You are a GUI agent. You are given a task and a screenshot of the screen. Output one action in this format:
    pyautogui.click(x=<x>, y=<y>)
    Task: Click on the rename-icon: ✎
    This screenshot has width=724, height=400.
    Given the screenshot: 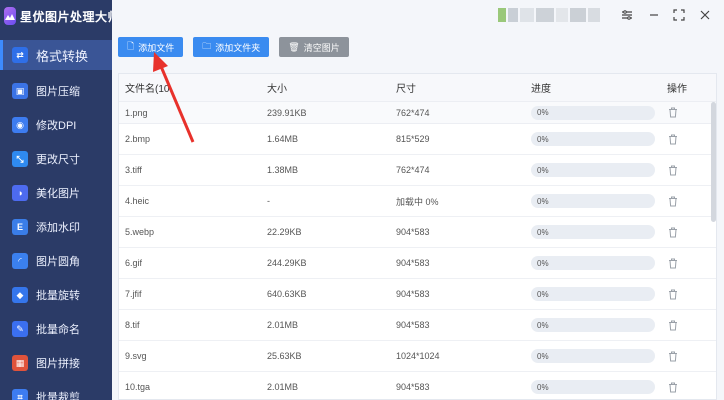 What is the action you would take?
    pyautogui.click(x=20, y=329)
    